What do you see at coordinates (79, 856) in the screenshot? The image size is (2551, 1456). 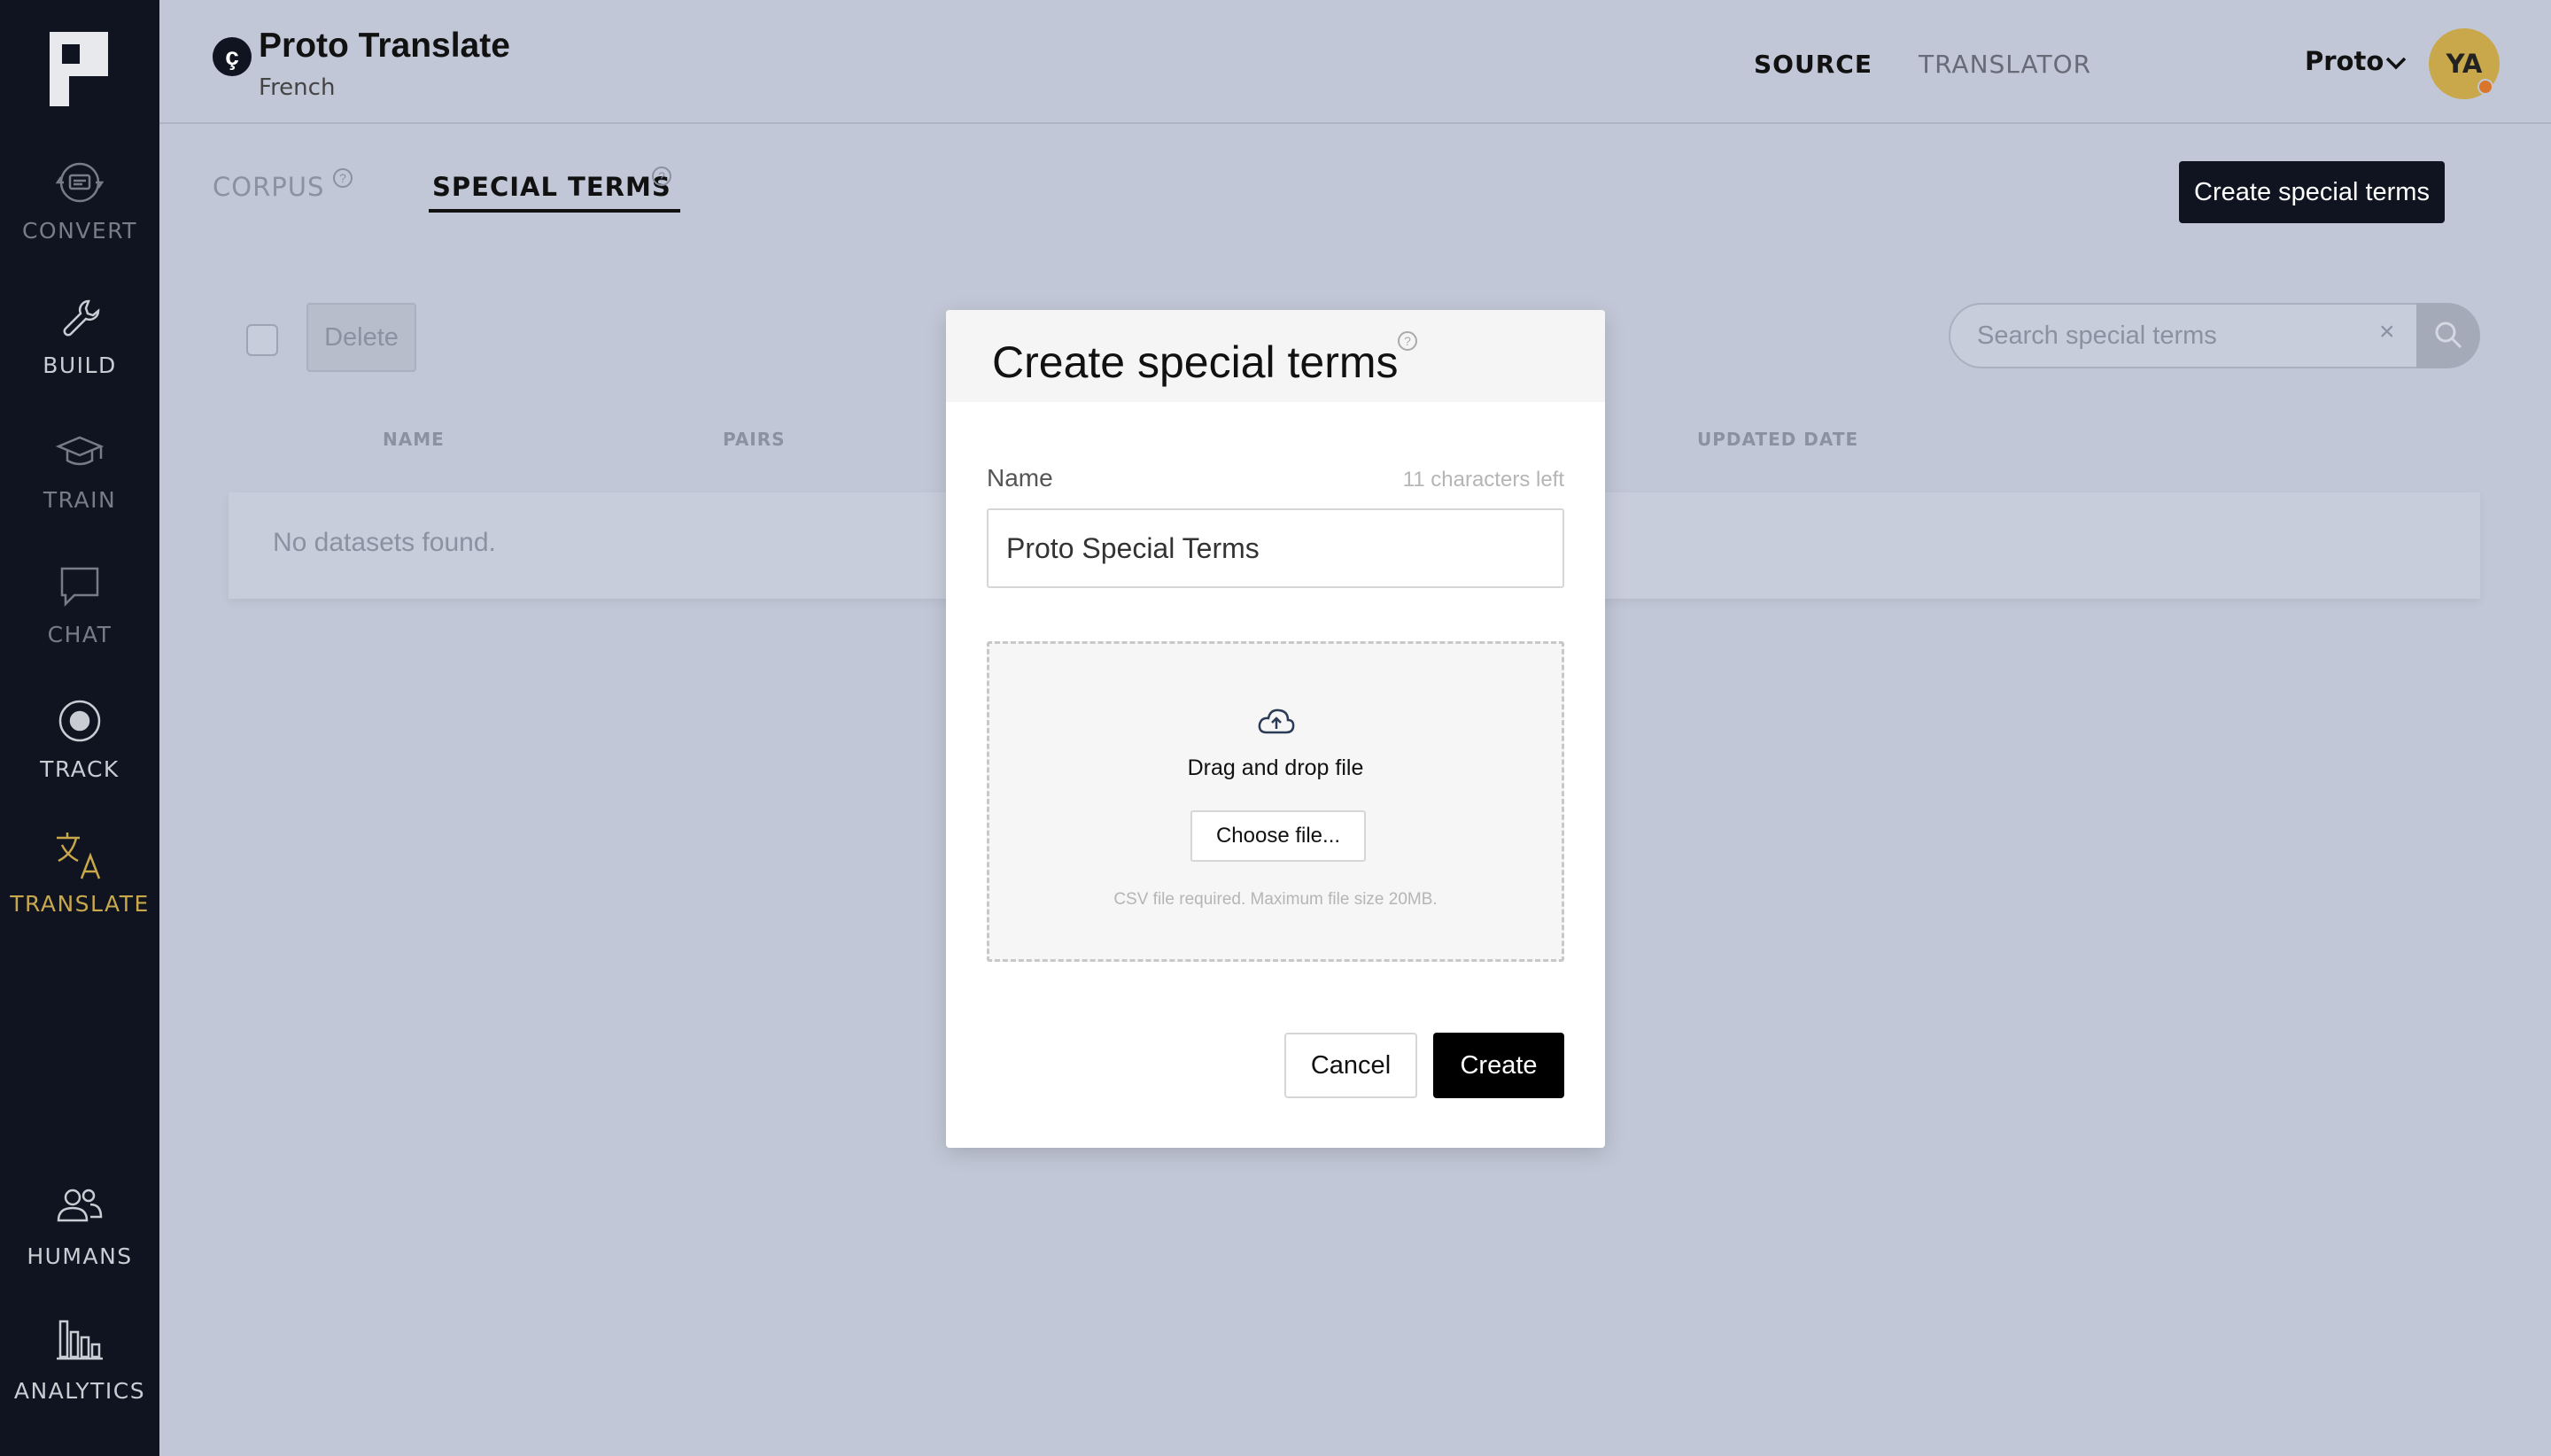 I see `translate-icon` at bounding box center [79, 856].